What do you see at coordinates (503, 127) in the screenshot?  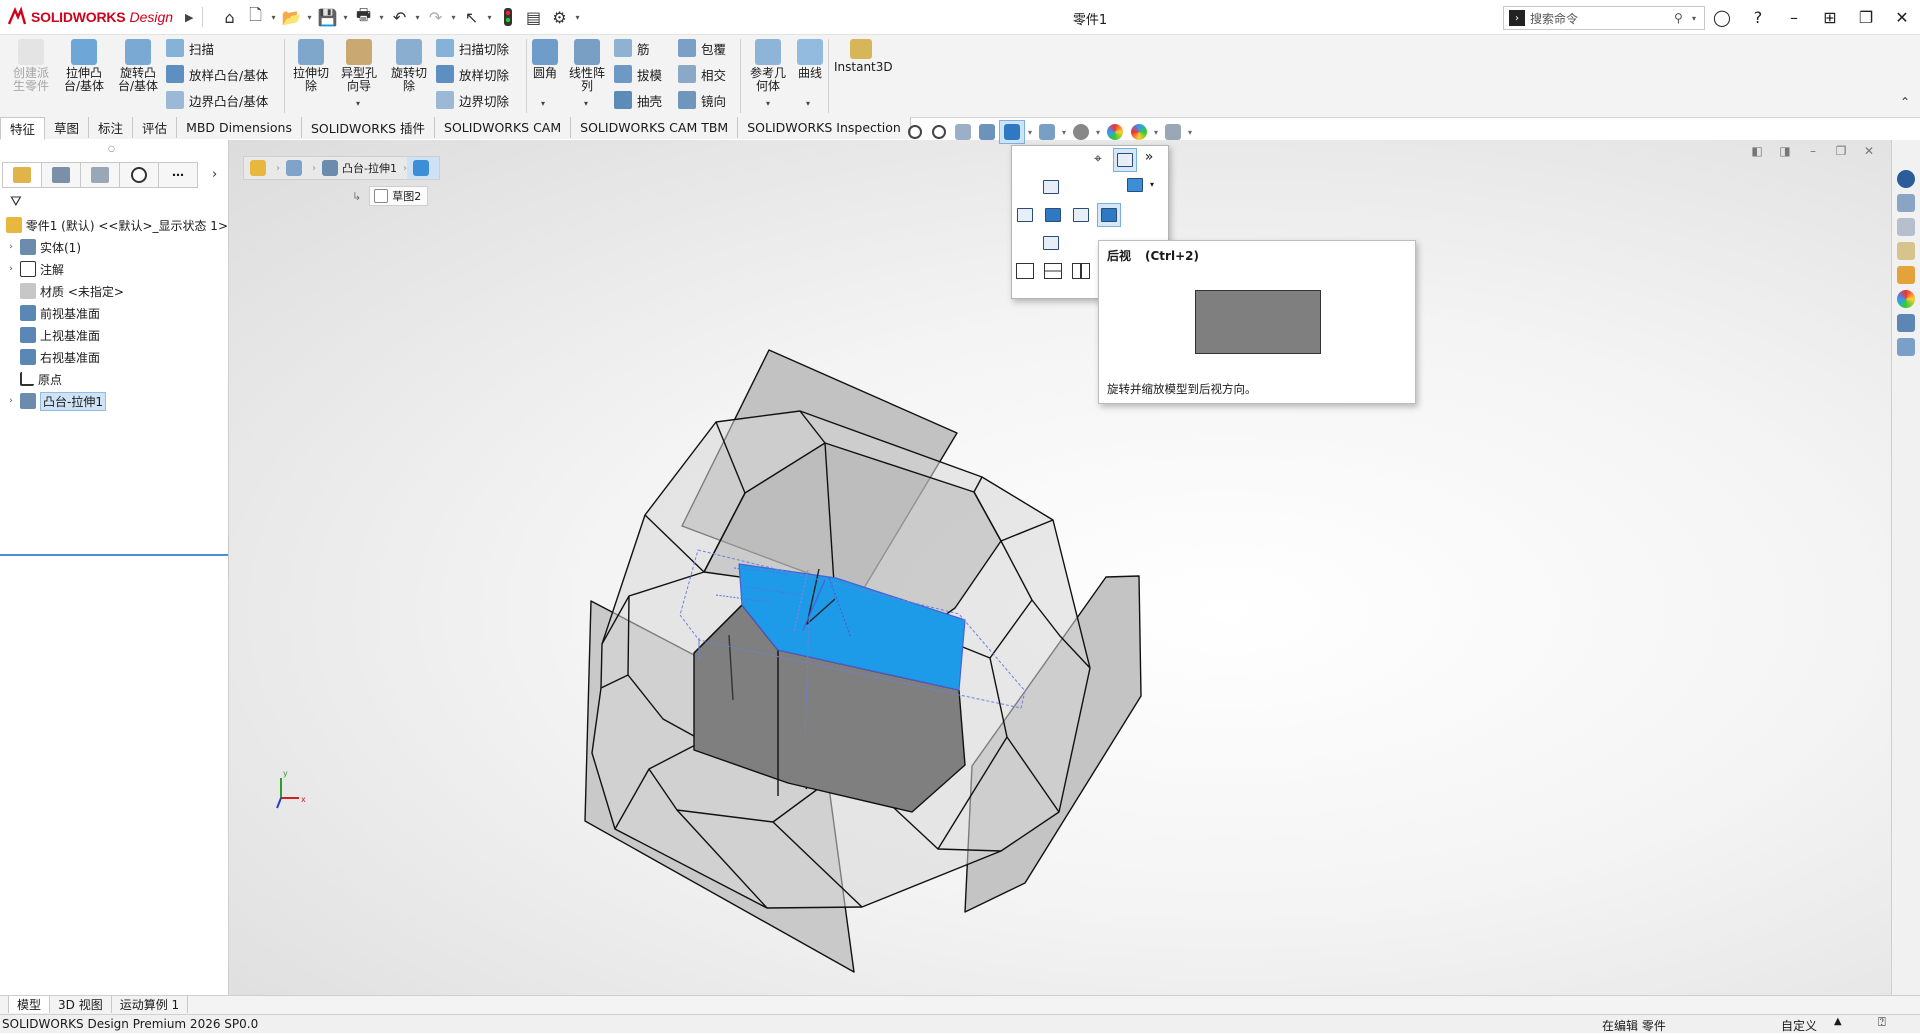 I see `tab-cam: SOLIDWORKS CAM` at bounding box center [503, 127].